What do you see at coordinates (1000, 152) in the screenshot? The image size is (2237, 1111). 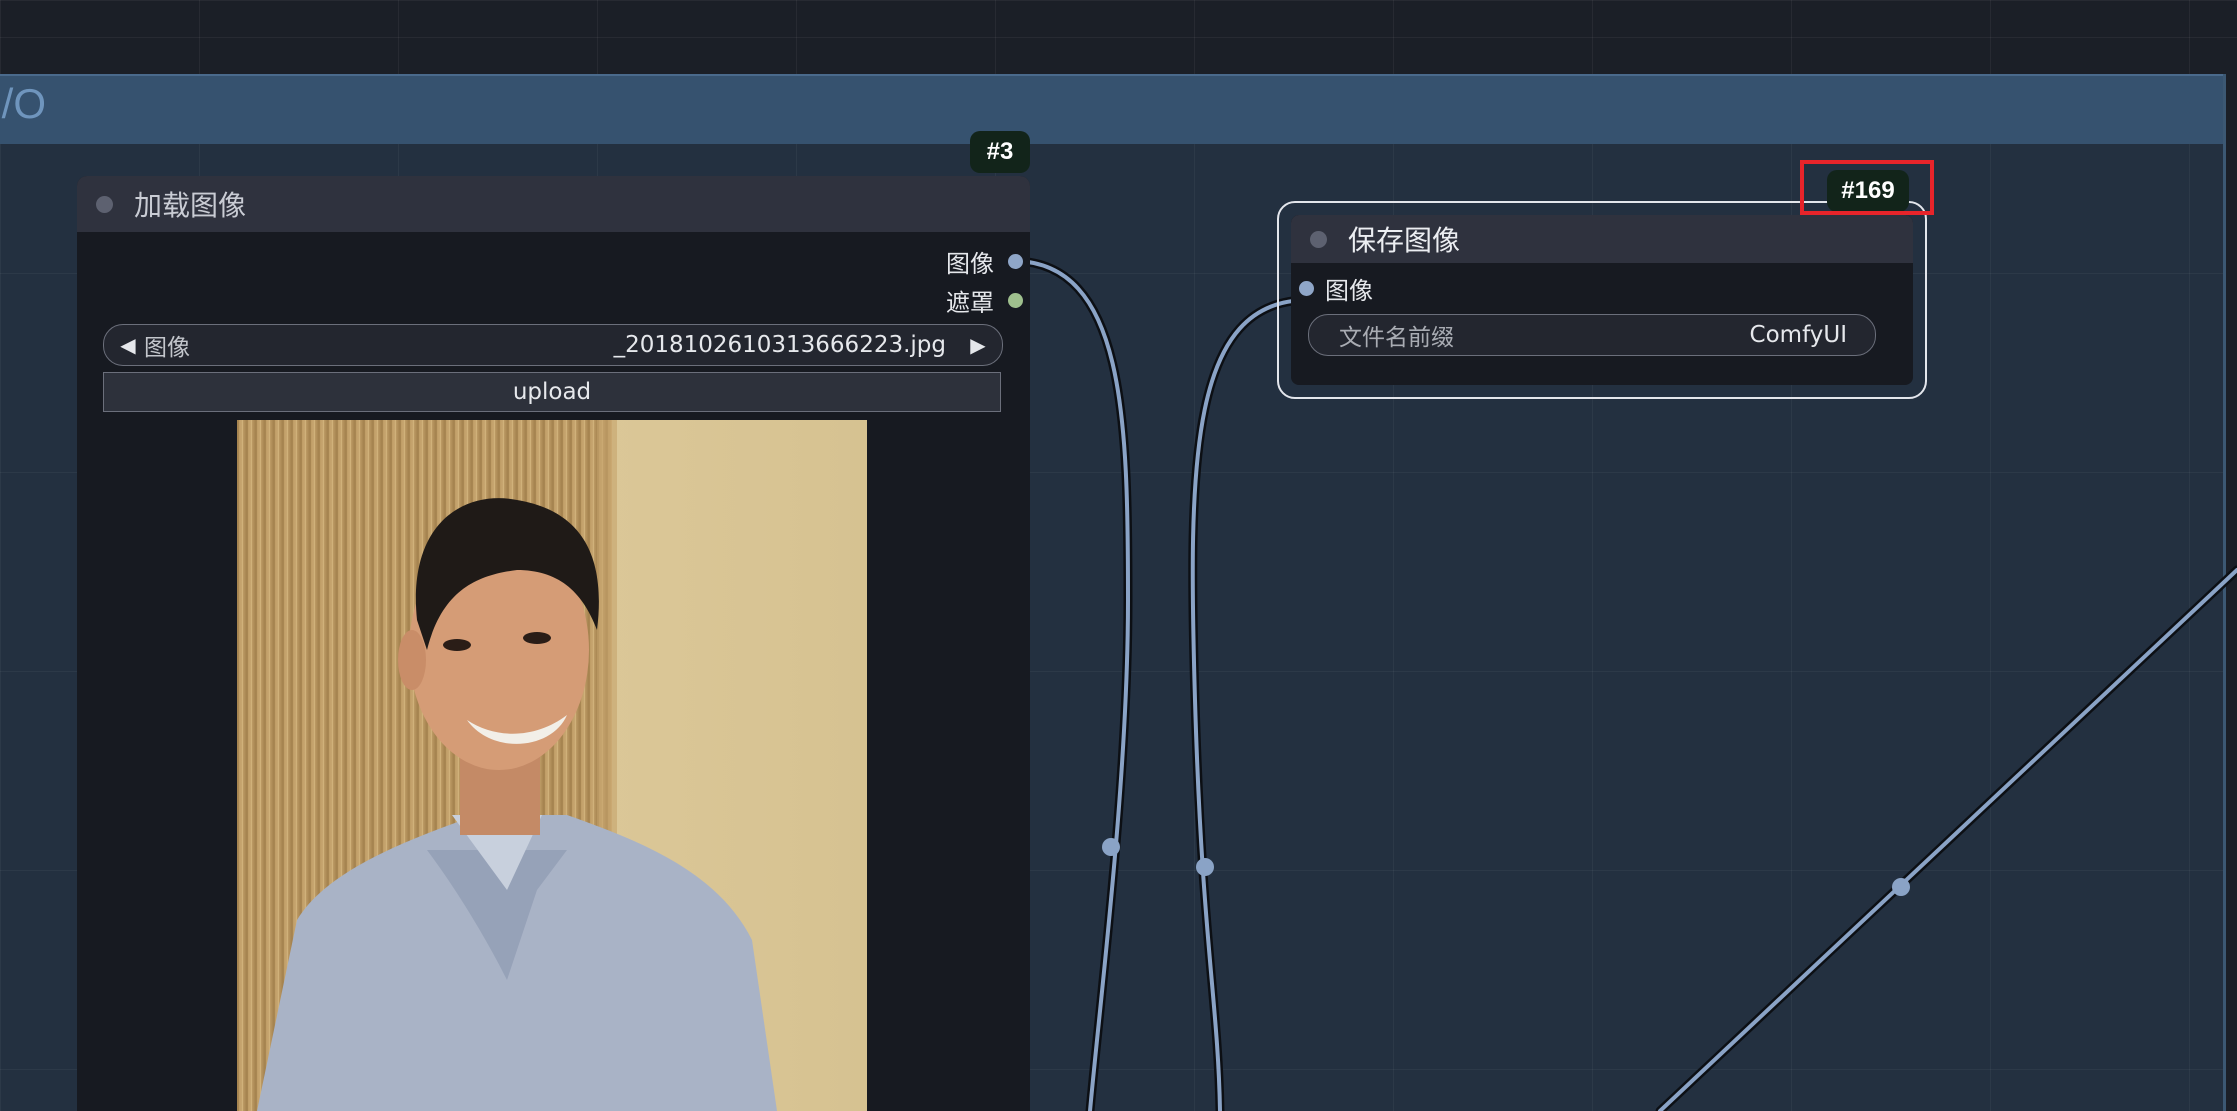 I see `node-id-badge-3: #3` at bounding box center [1000, 152].